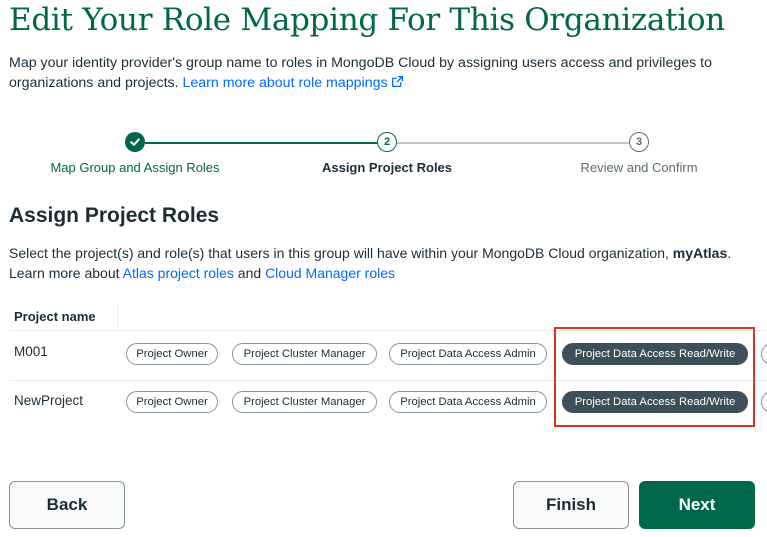  I want to click on role-mappings-link: Learn more about role mappings, so click(293, 83).